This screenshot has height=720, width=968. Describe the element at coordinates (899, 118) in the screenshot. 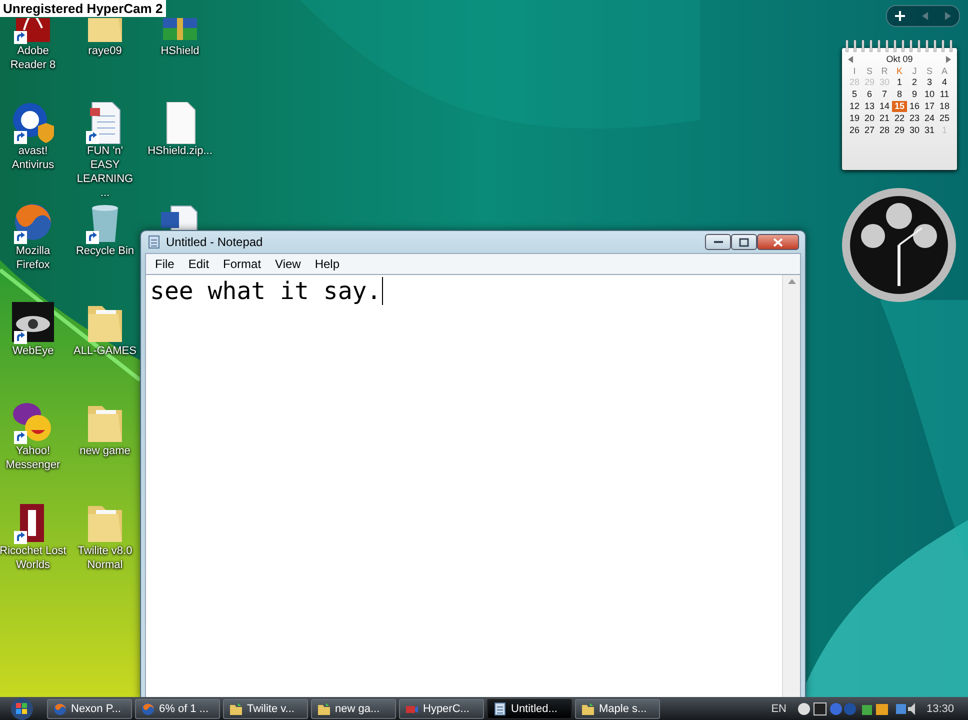

I see `calendar-day: 22` at that location.